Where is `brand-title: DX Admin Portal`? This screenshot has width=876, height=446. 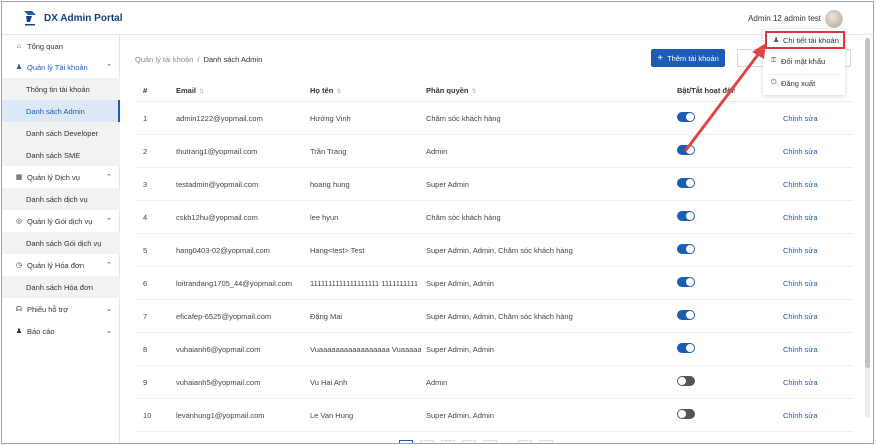 brand-title: DX Admin Portal is located at coordinates (83, 18).